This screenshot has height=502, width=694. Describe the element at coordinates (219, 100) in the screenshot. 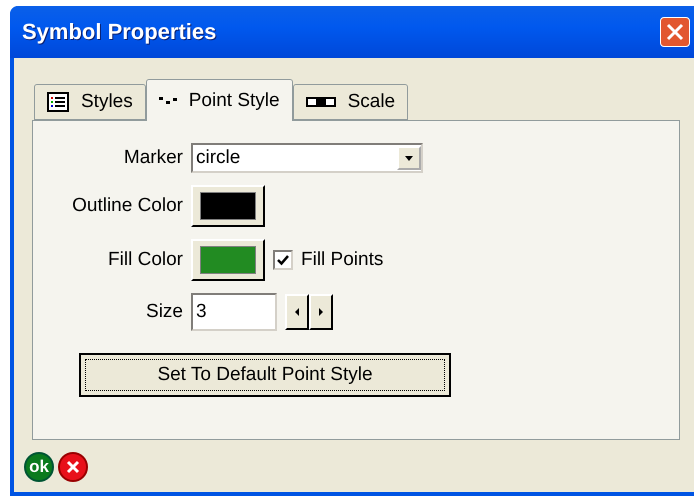

I see `tab: Point Style` at that location.